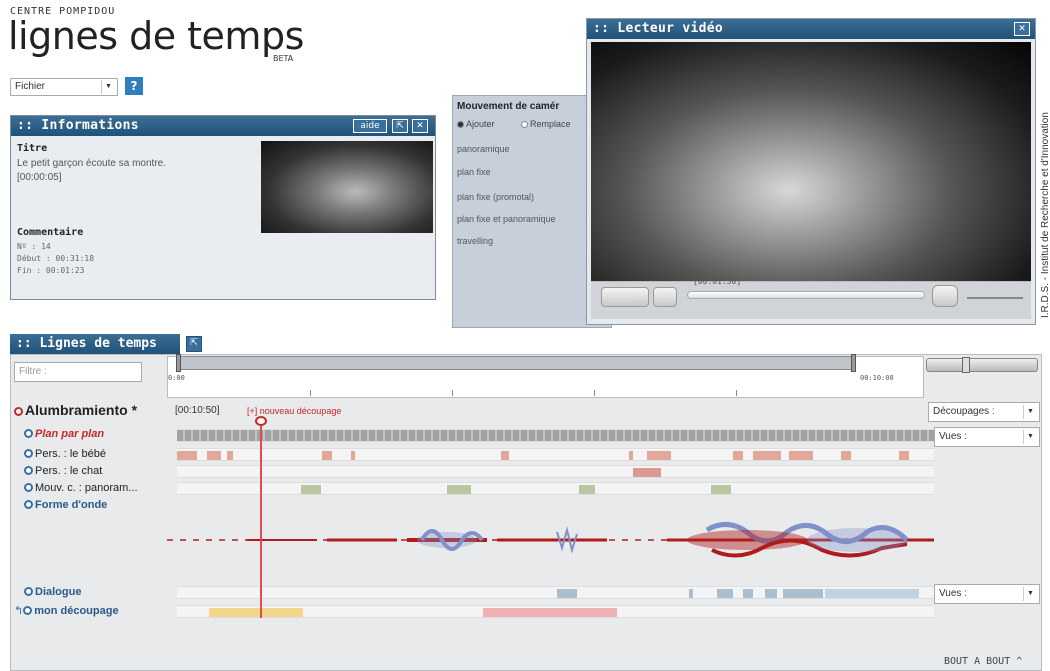 The image size is (1050, 671). I want to click on radio-selected-icon, so click(460, 124).